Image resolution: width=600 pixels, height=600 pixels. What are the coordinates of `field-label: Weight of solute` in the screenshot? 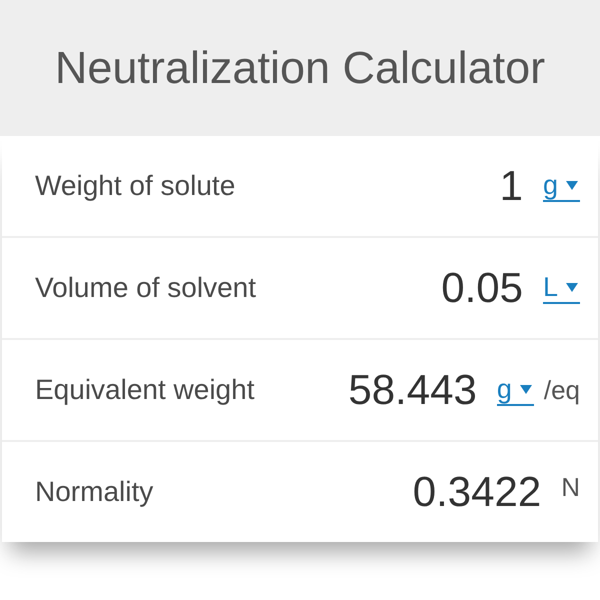 It's located at (135, 186).